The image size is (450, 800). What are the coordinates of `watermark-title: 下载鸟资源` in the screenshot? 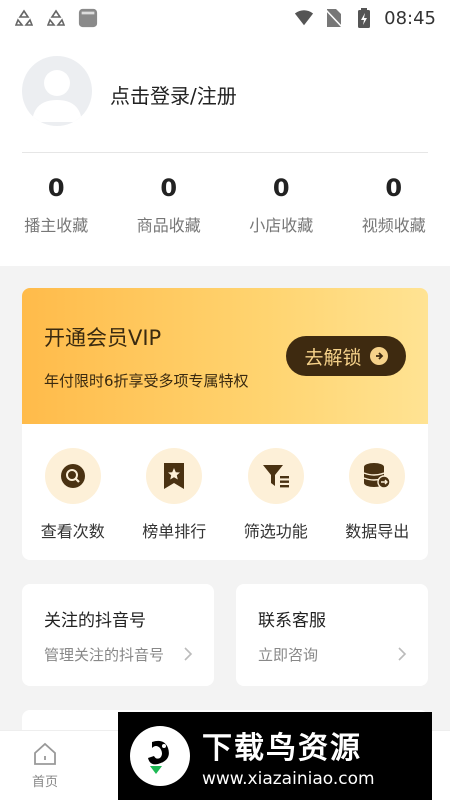 It's located at (282, 748).